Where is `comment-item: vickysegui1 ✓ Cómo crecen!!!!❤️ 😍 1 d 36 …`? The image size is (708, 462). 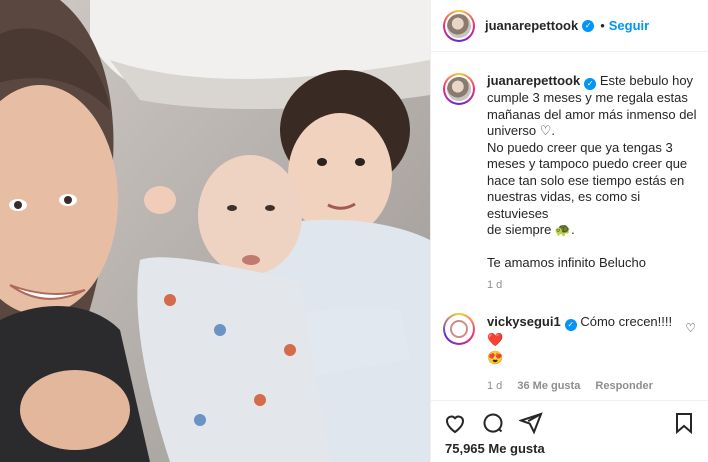 comment-item: vickysegui1 ✓ Cómo crecen!!!!❤️ 😍 1 d 36 … is located at coordinates (569, 354).